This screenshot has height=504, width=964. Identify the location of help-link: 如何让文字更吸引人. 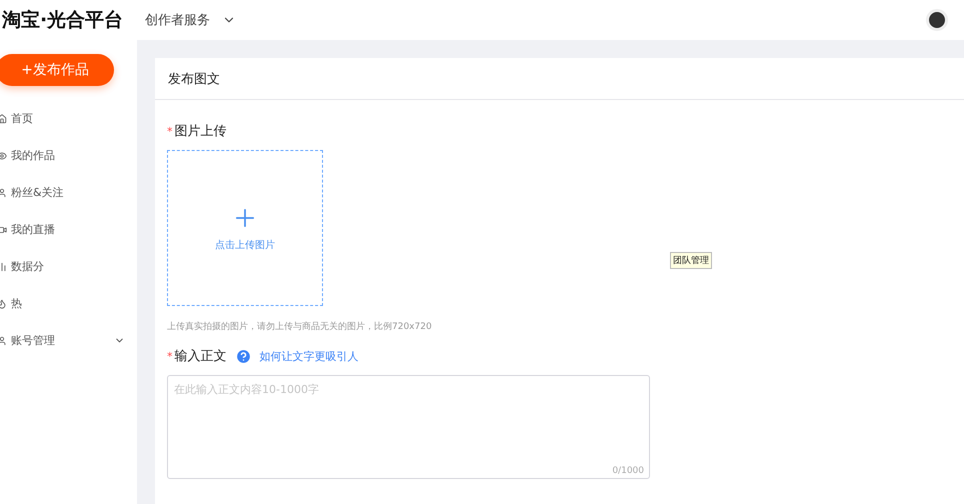
(309, 356).